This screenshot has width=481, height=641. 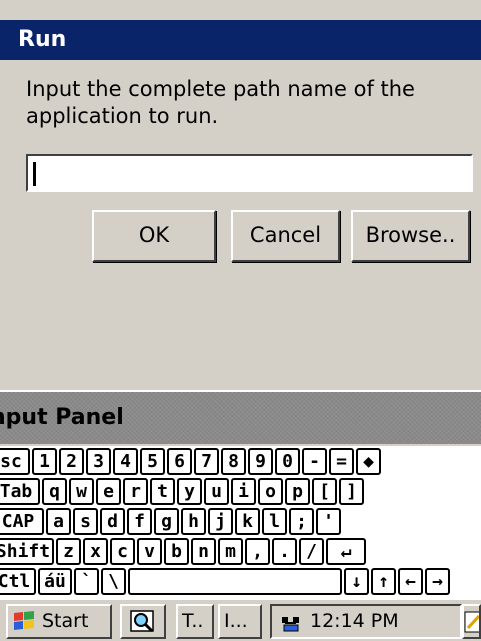 I want to click on key-i: i, so click(x=243, y=491).